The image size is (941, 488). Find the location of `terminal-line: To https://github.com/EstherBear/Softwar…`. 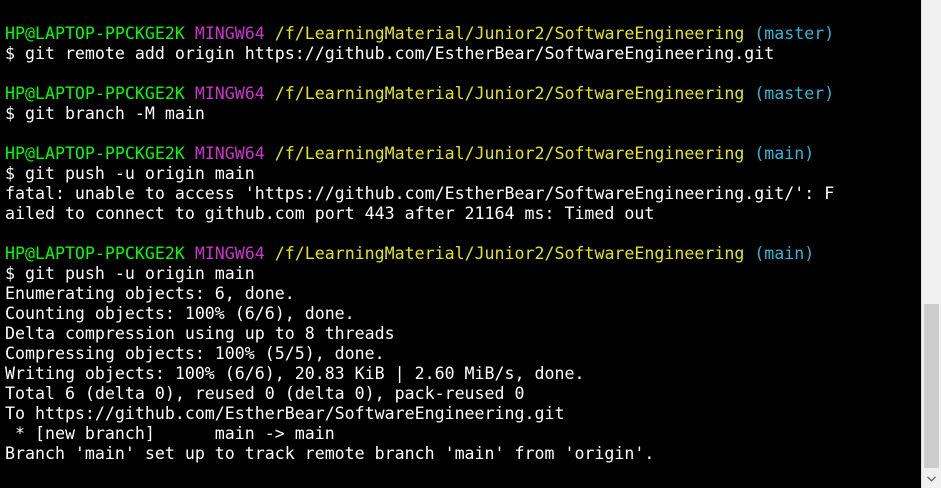

terminal-line: To https://github.com/EstherBear/Softwar… is located at coordinates (462, 414).